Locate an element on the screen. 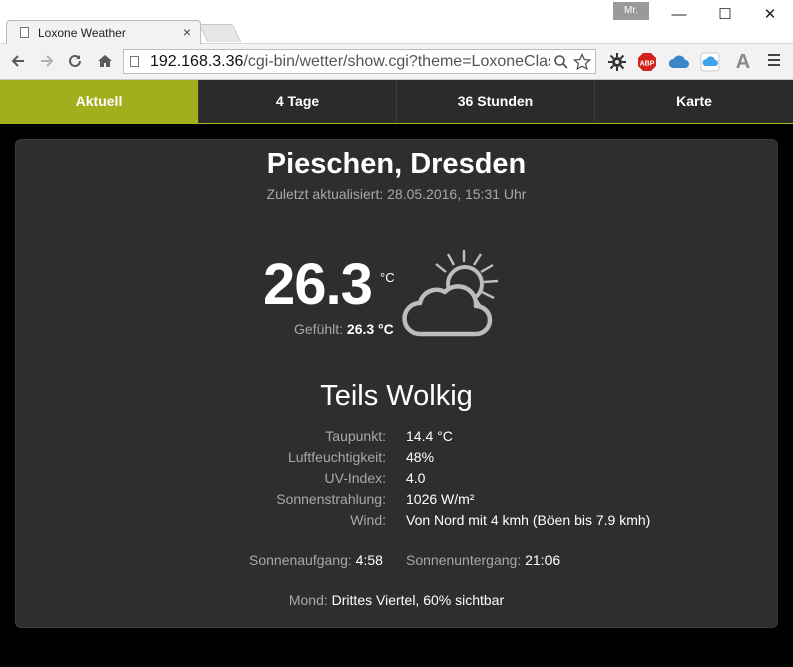 The image size is (793, 667). tab-close-button: × is located at coordinates (187, 32).